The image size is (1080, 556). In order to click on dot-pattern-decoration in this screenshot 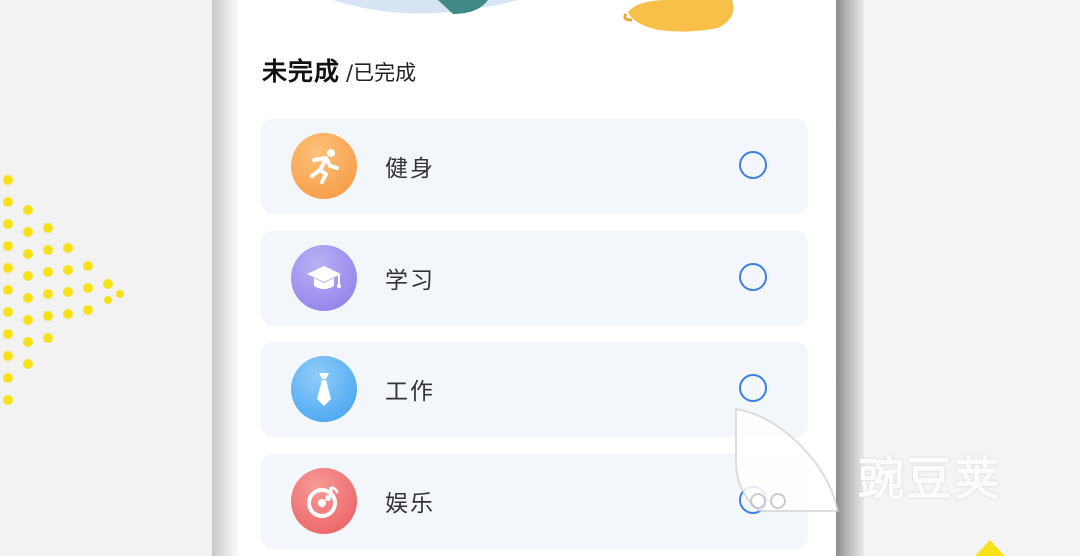, I will do `click(63, 290)`.